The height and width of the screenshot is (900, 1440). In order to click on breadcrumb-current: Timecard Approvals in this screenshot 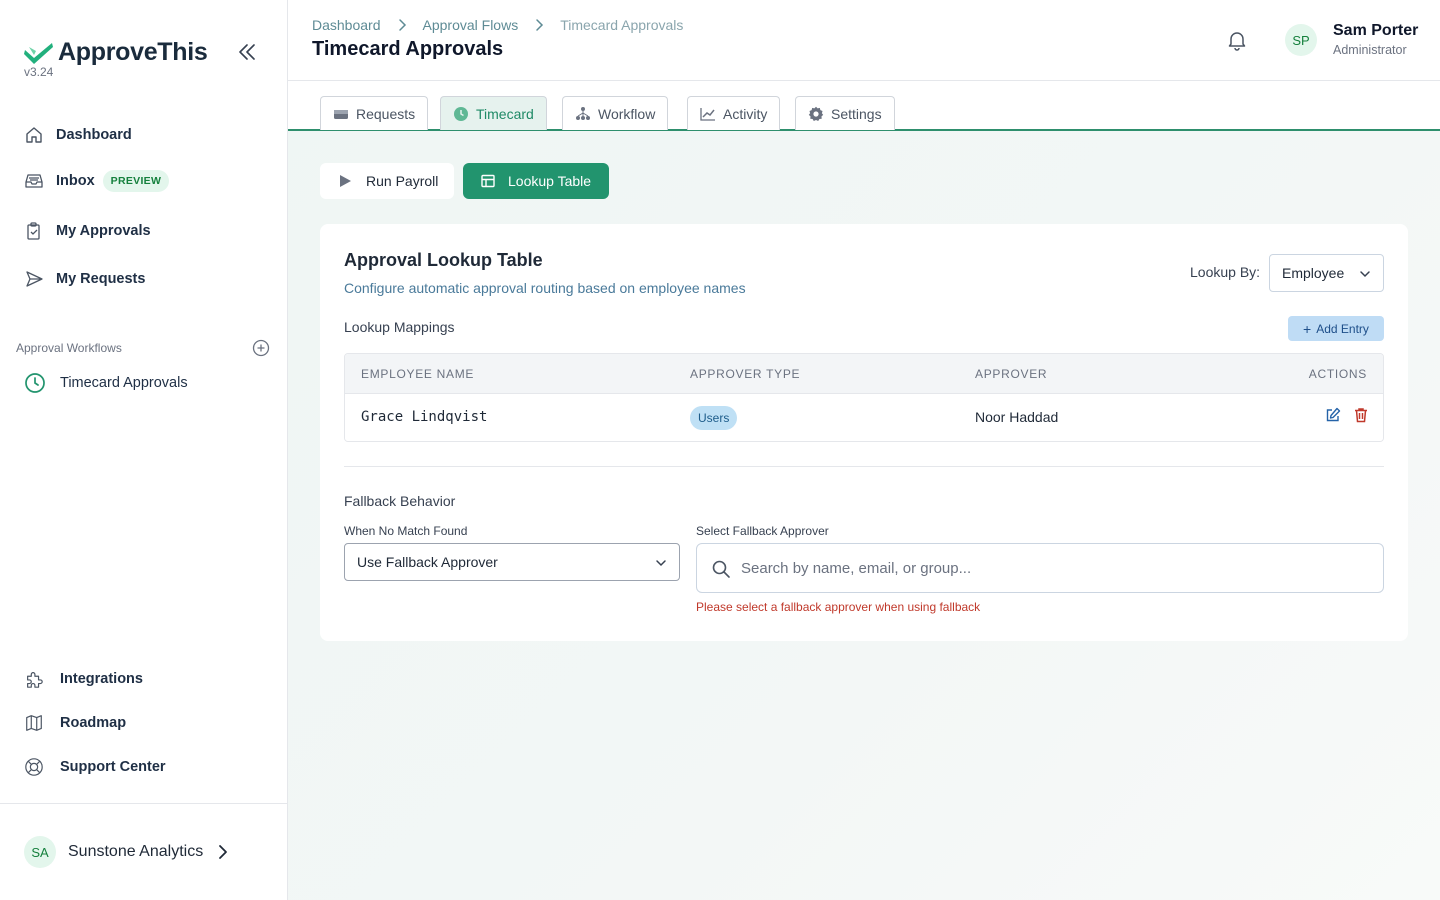, I will do `click(621, 25)`.